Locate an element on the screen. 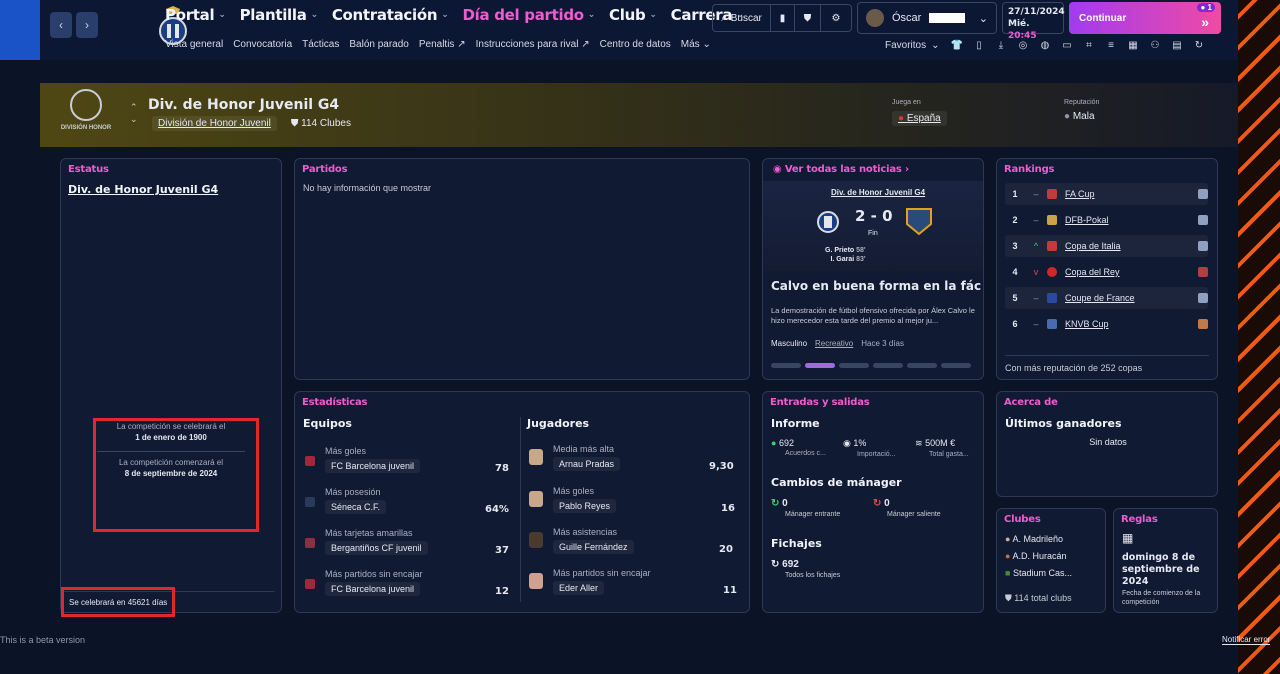  menu-club: Club ⌄ is located at coordinates (633, 15).